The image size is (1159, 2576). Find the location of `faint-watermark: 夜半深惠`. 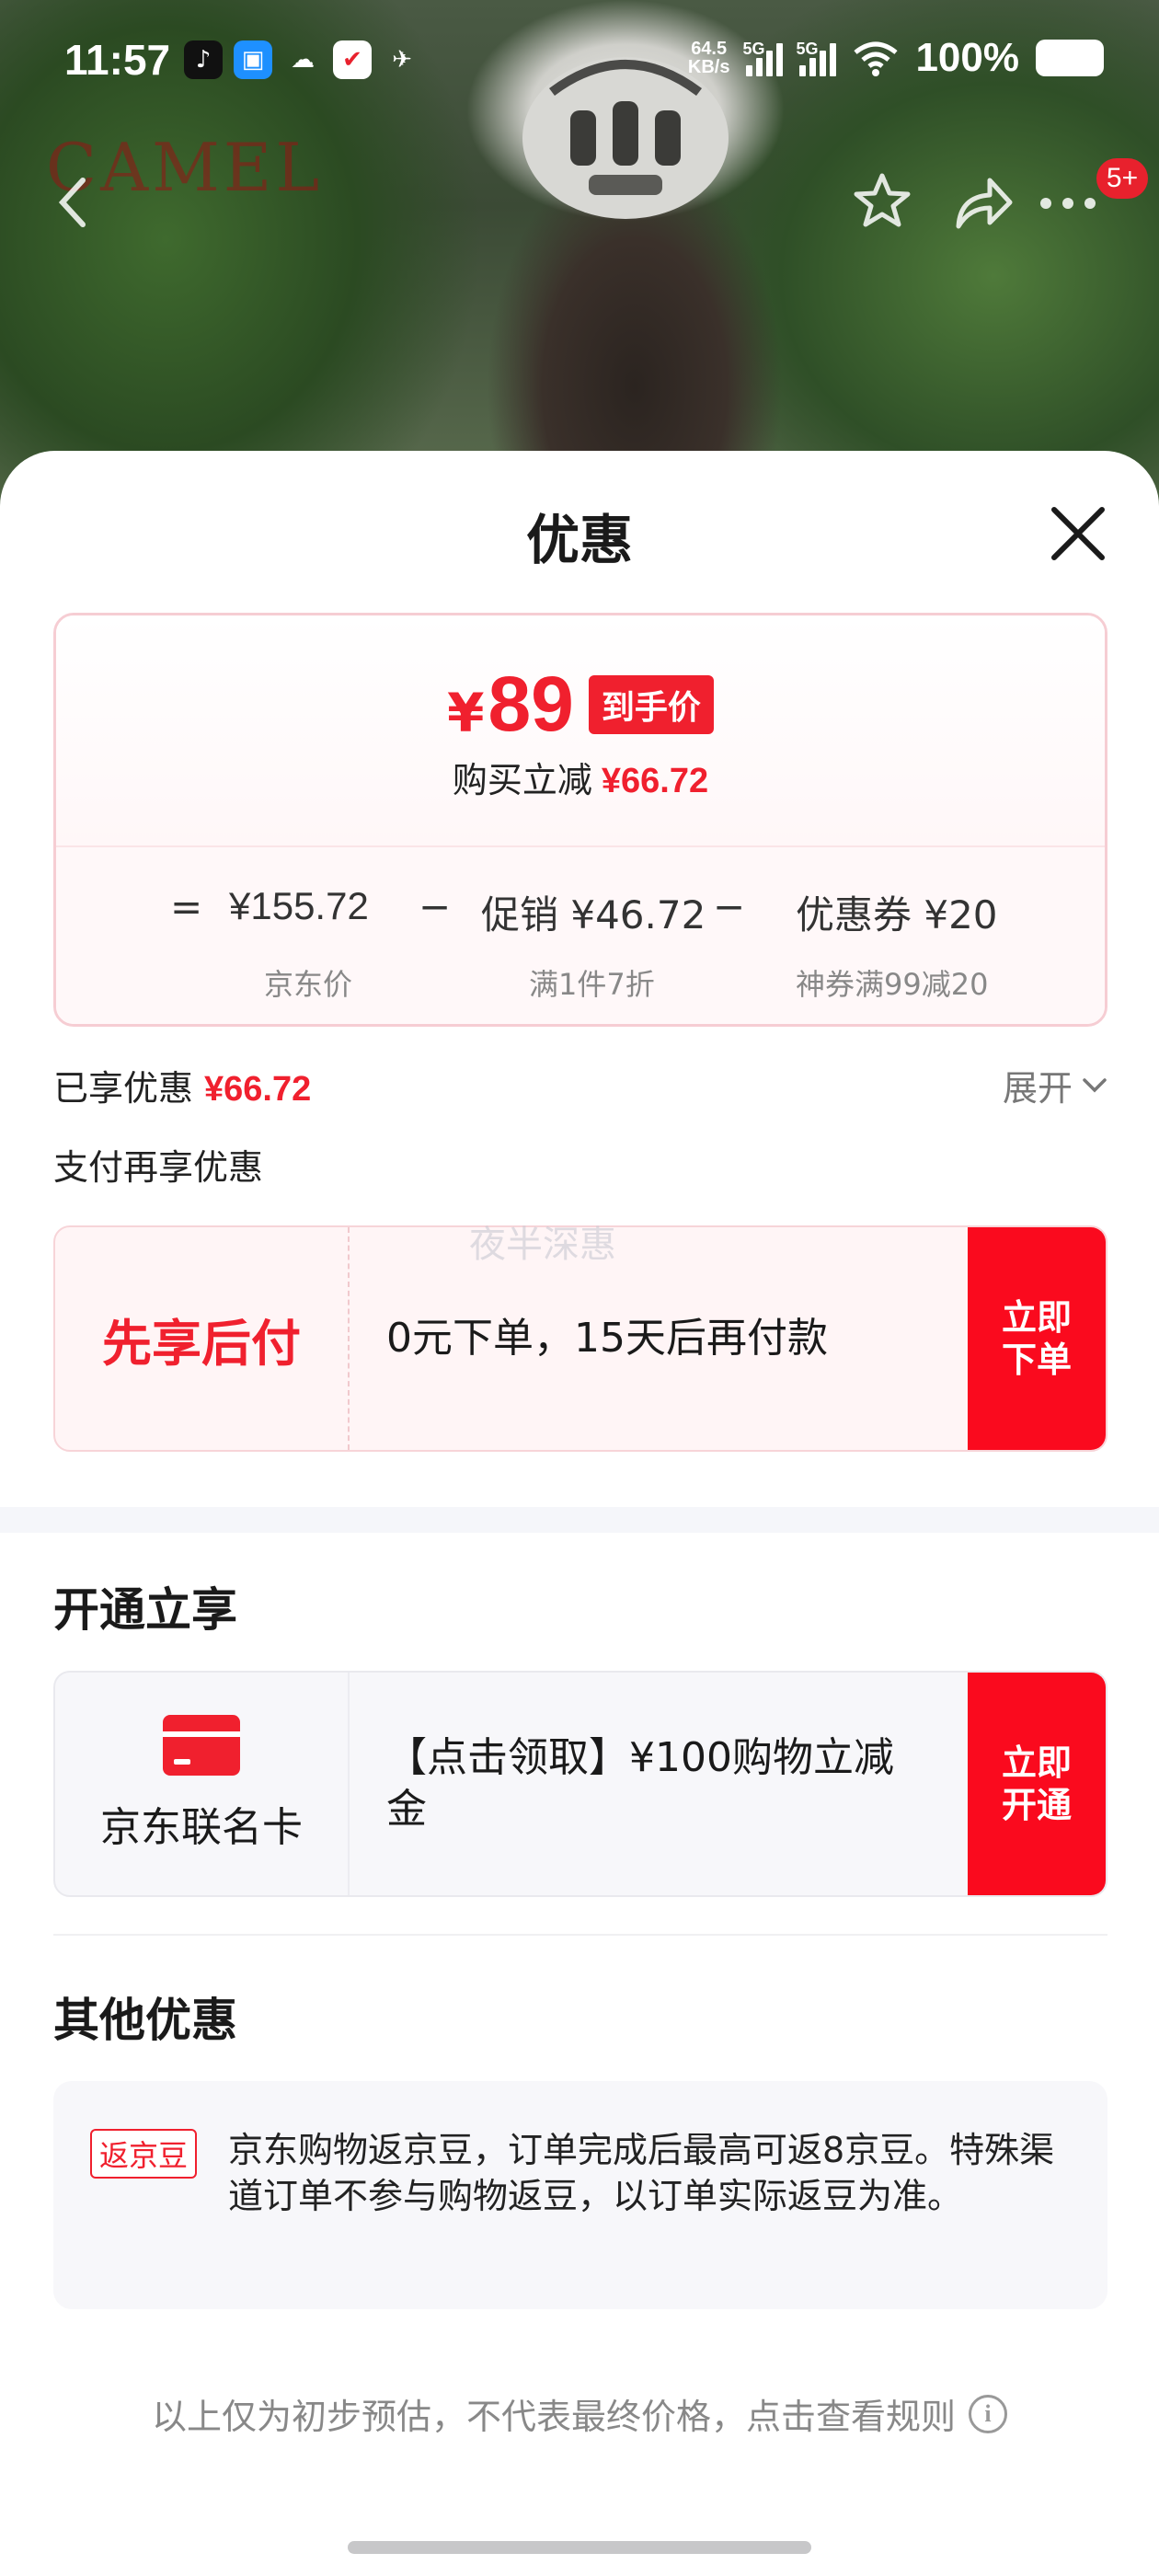

faint-watermark: 夜半深惠 is located at coordinates (542, 1245).